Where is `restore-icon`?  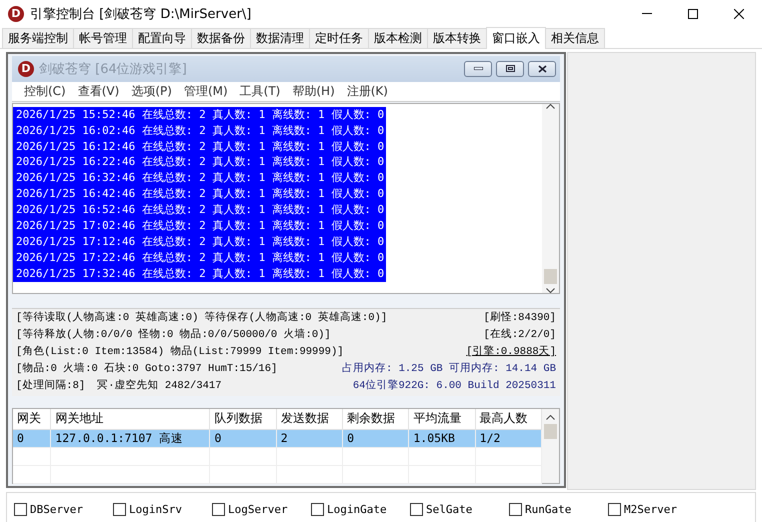
restore-icon is located at coordinates (510, 68).